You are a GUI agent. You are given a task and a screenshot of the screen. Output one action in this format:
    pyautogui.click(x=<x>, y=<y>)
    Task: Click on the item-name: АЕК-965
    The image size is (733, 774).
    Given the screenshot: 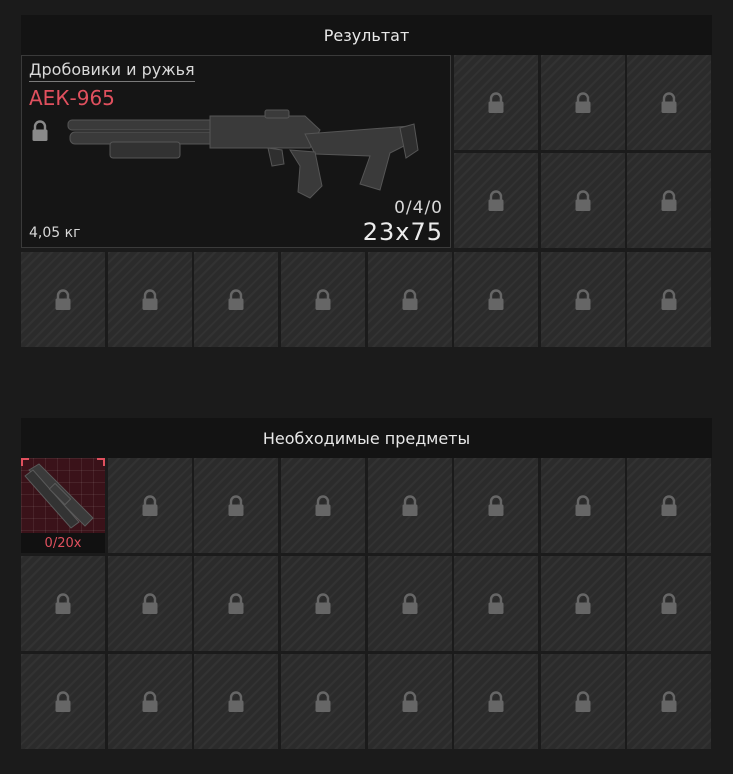 What is the action you would take?
    pyautogui.click(x=72, y=98)
    